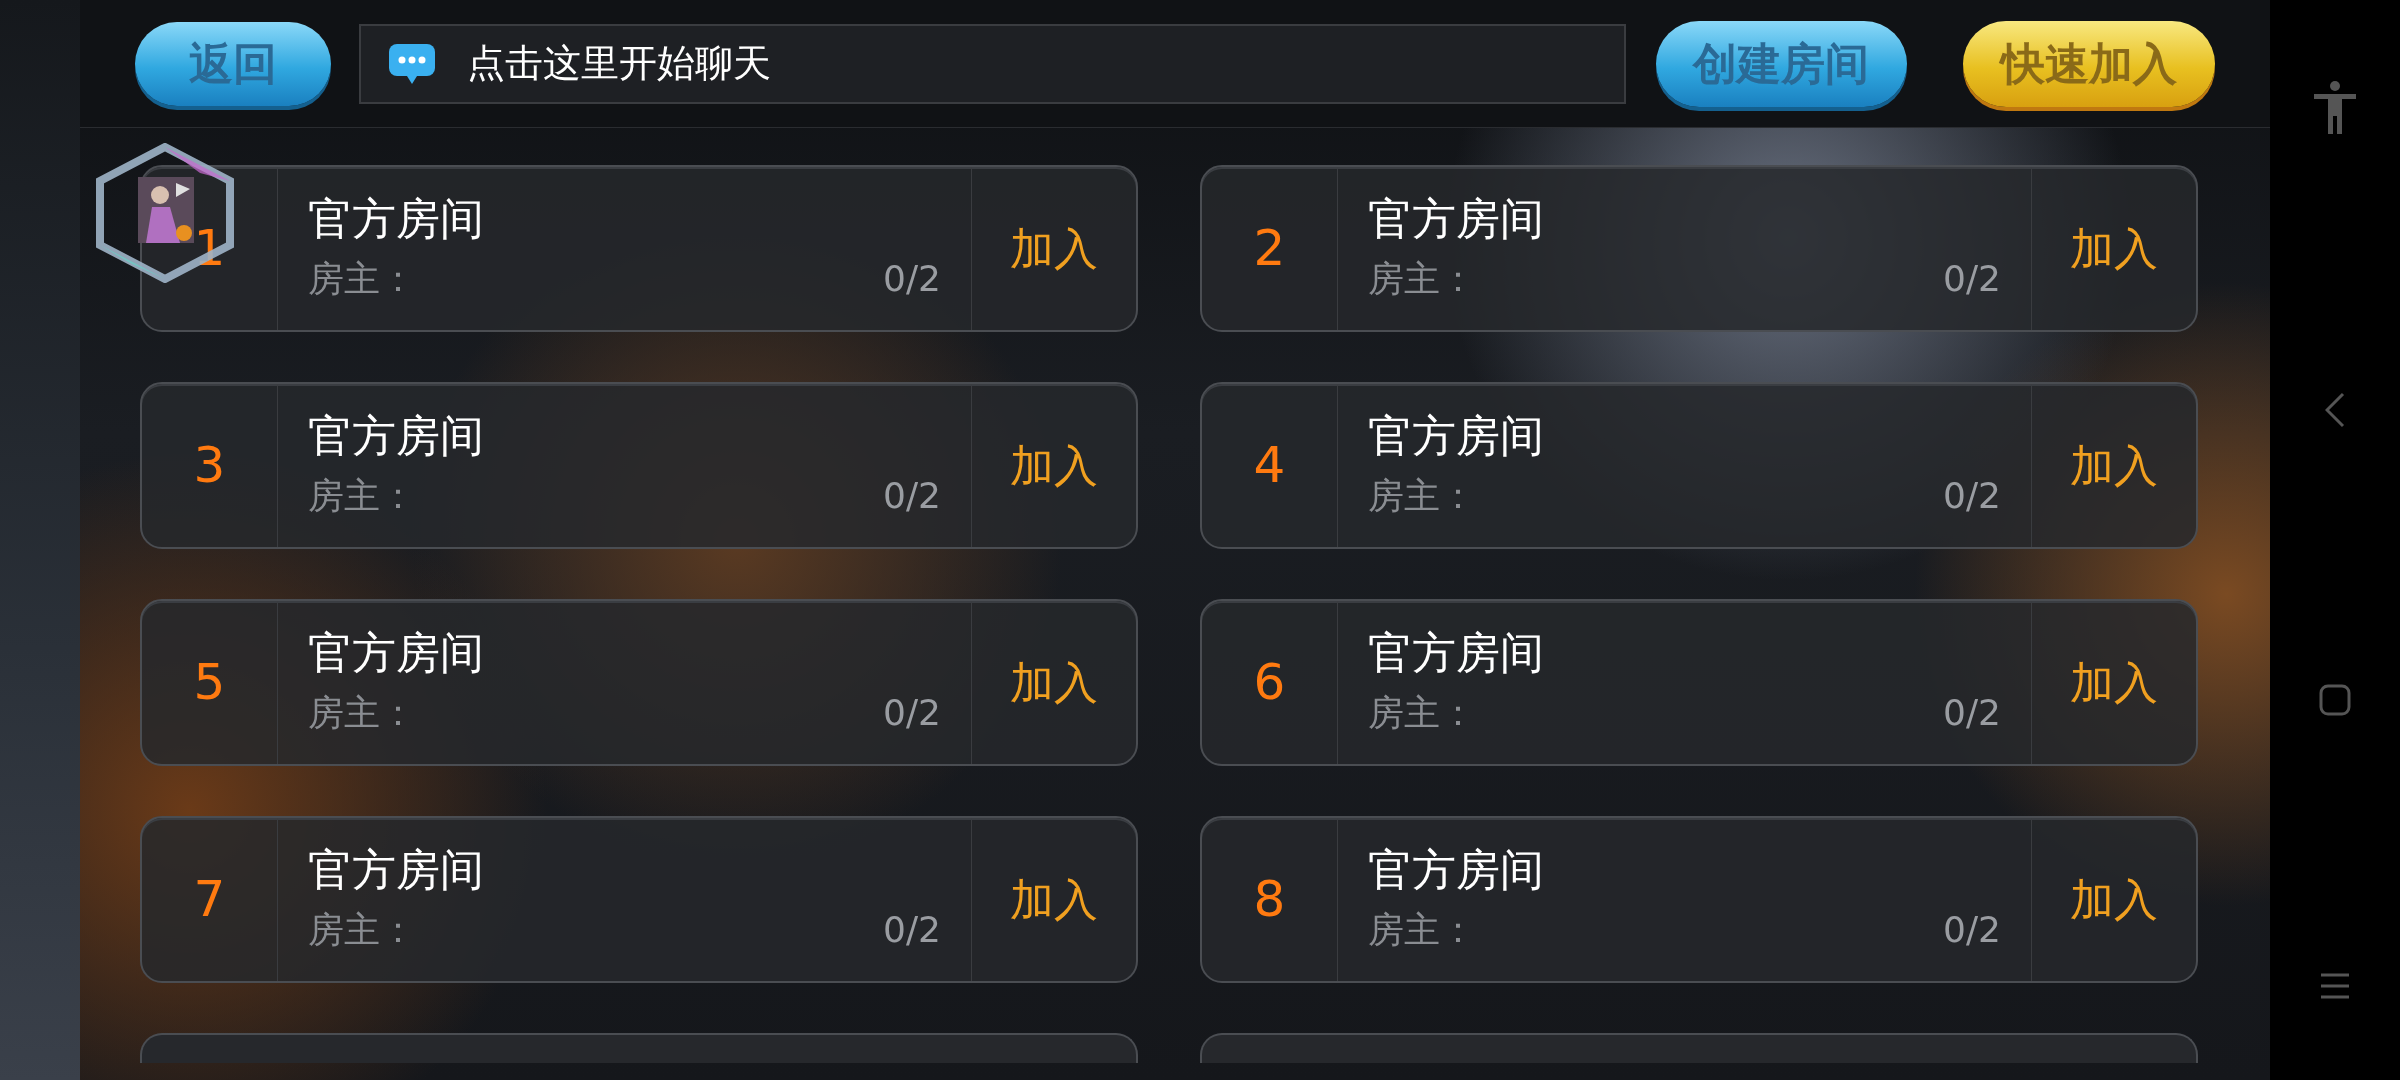 The height and width of the screenshot is (1080, 2400). Describe the element at coordinates (1269, 899) in the screenshot. I see `room-number: 8` at that location.